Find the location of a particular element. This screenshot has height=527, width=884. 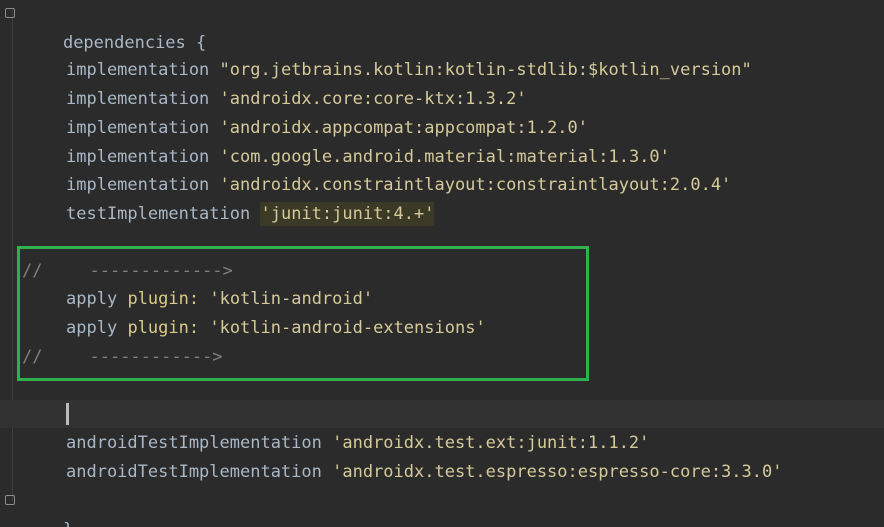

closing-brace: } is located at coordinates (68, 523).